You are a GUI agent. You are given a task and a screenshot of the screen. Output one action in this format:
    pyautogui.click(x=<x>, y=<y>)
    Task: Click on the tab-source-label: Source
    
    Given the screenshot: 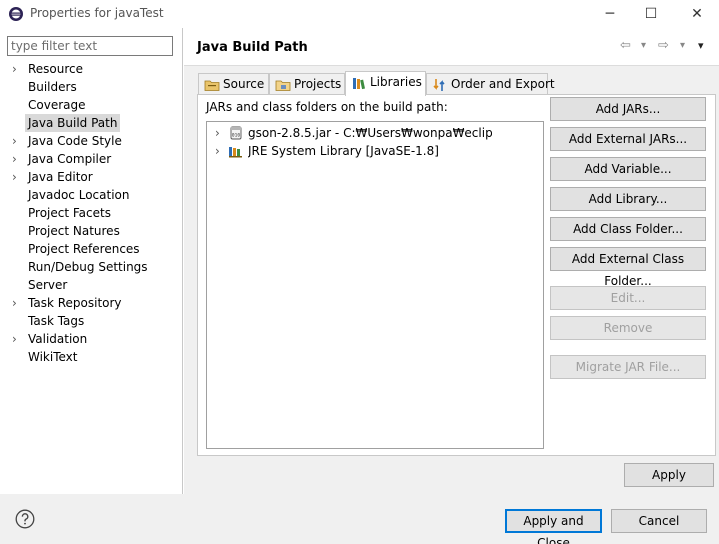 What is the action you would take?
    pyautogui.click(x=244, y=84)
    